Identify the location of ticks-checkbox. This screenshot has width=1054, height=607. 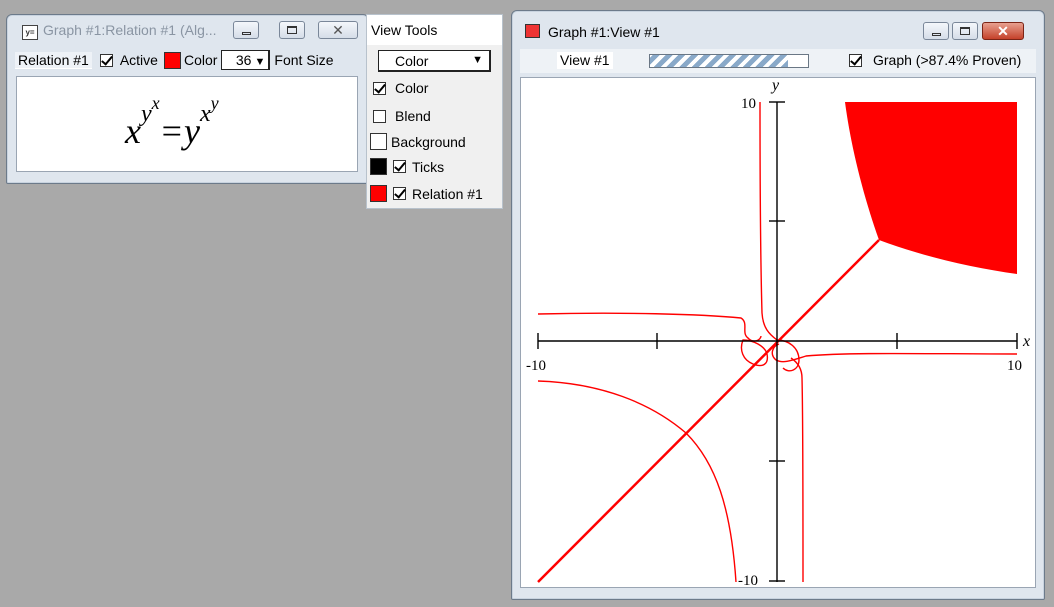
(399, 166).